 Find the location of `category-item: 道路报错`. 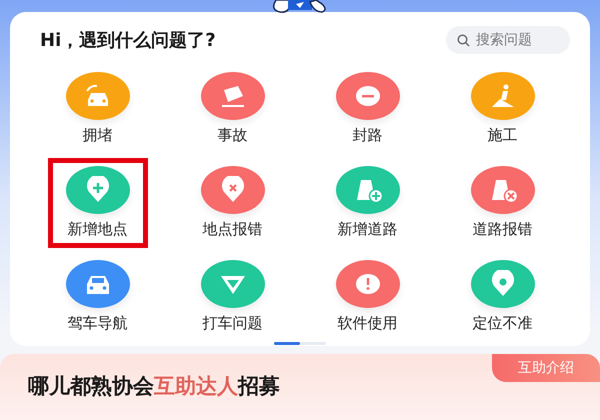

category-item: 道路报错 is located at coordinates (502, 203).